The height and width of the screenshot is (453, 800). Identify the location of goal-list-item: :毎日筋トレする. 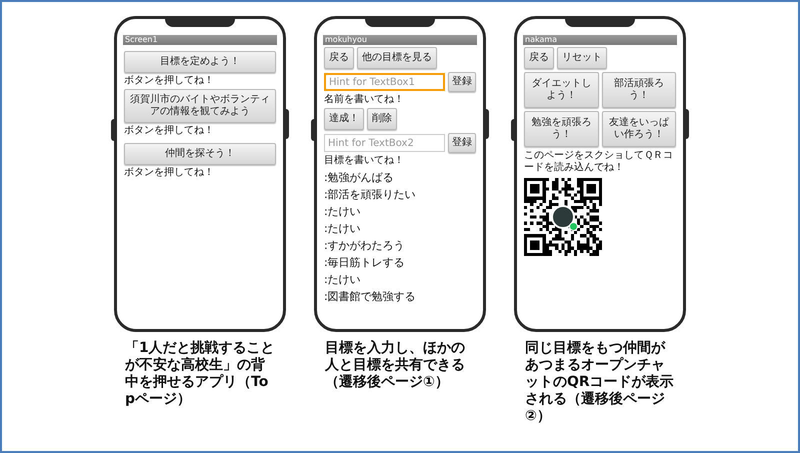
(400, 262).